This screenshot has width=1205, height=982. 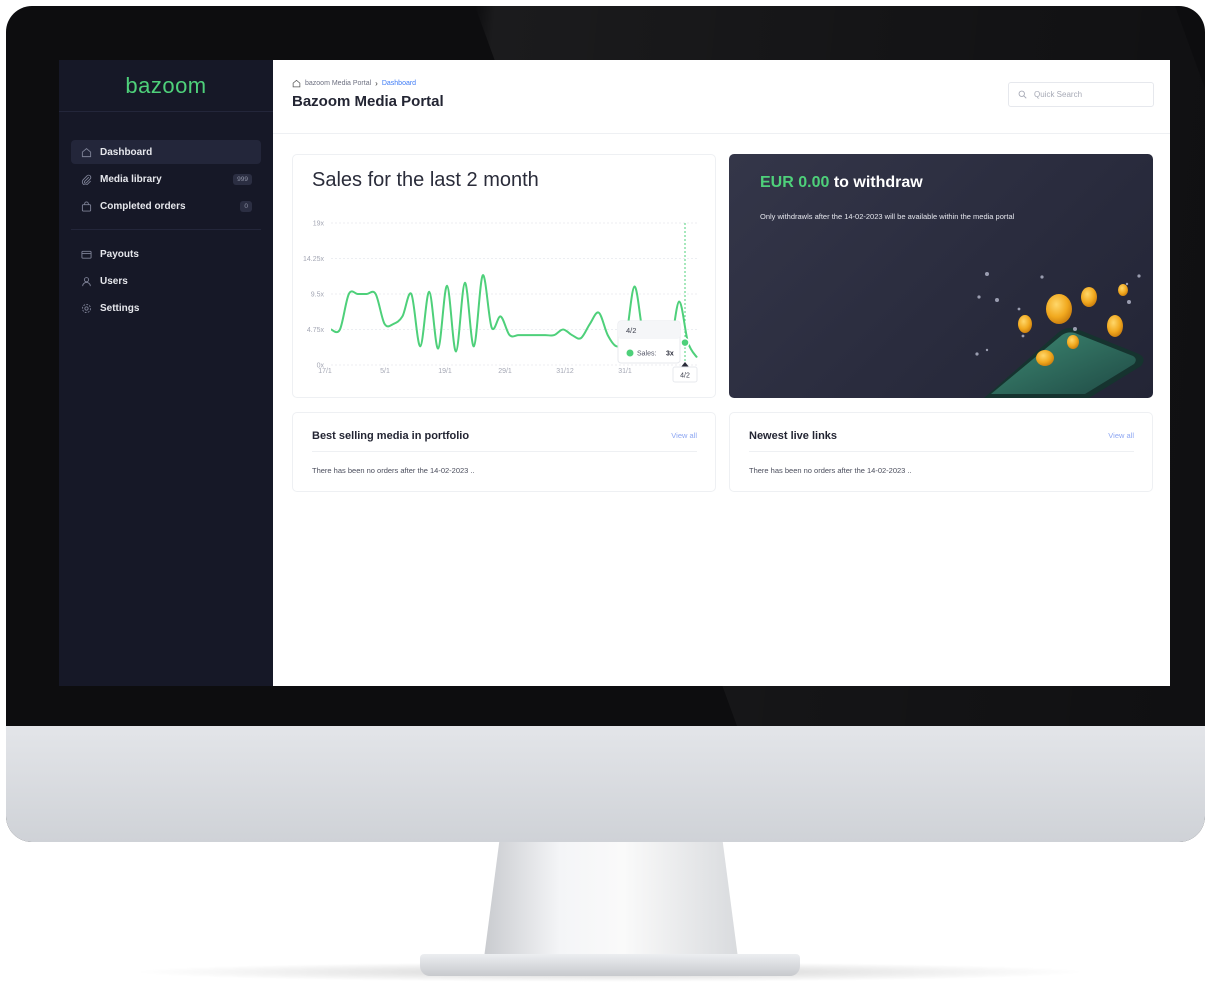 I want to click on search-icon, so click(x=1022, y=94).